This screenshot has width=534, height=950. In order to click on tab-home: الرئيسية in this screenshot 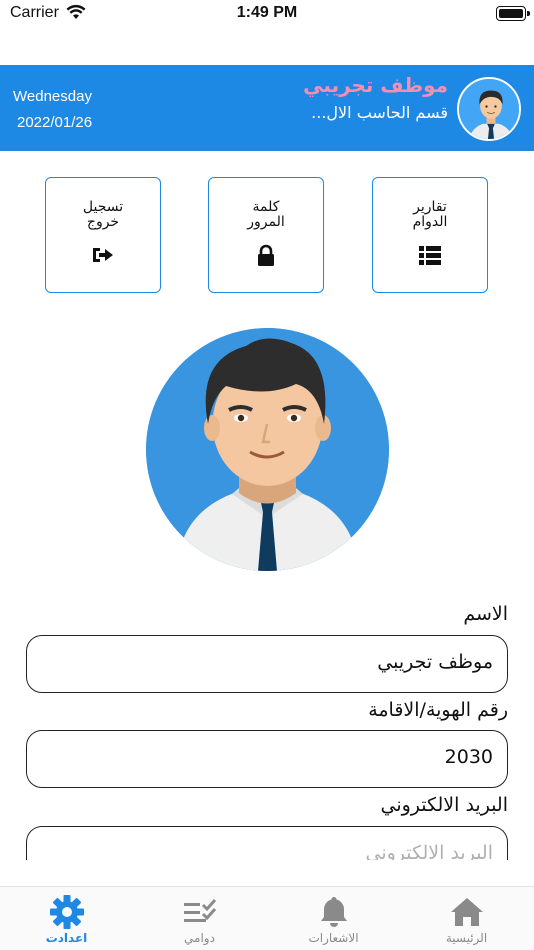, I will do `click(466, 918)`.